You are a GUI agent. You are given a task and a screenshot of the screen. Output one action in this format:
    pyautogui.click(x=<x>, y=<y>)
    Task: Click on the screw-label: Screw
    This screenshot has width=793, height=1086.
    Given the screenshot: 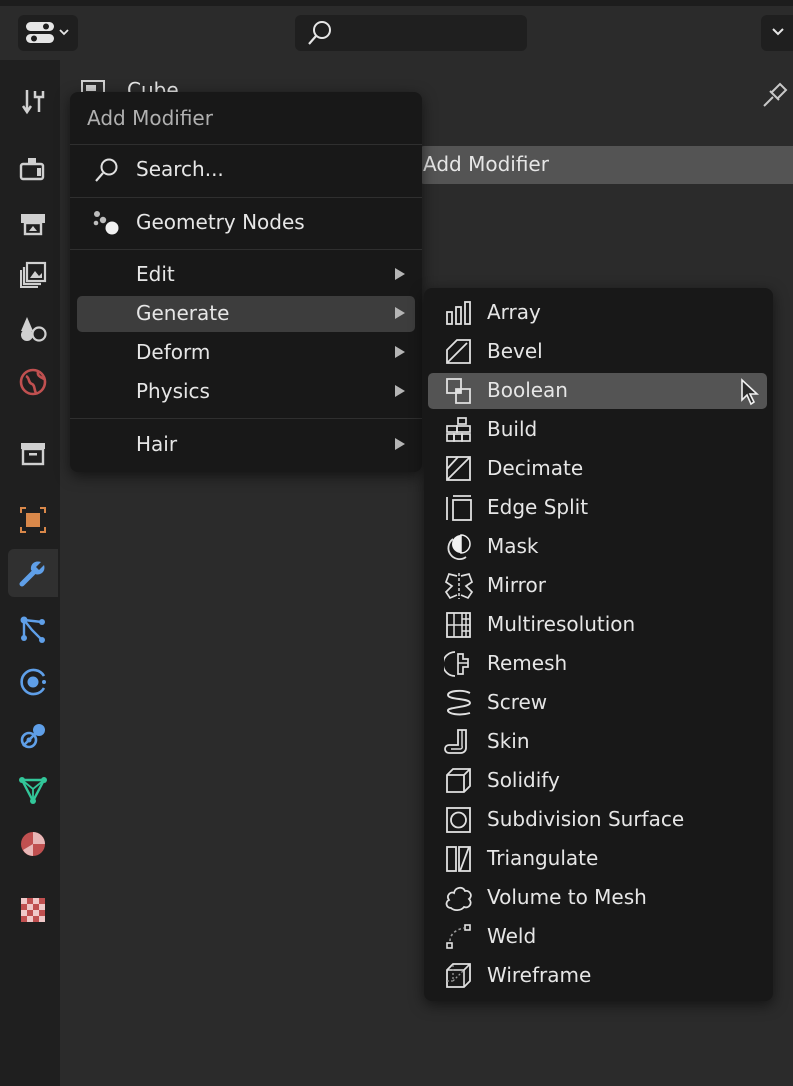 What is the action you would take?
    pyautogui.click(x=517, y=702)
    